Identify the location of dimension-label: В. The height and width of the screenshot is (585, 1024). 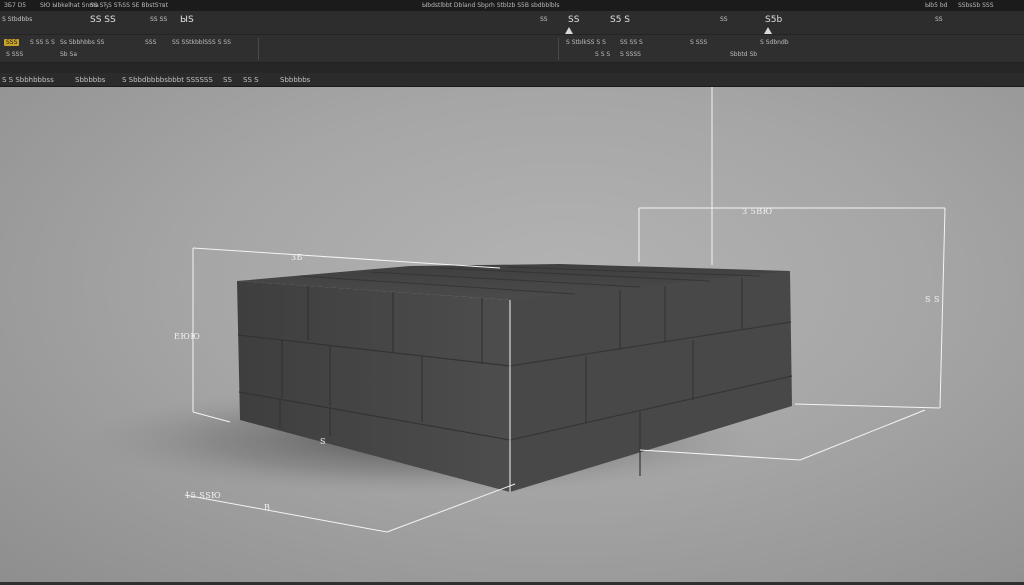
(267, 507).